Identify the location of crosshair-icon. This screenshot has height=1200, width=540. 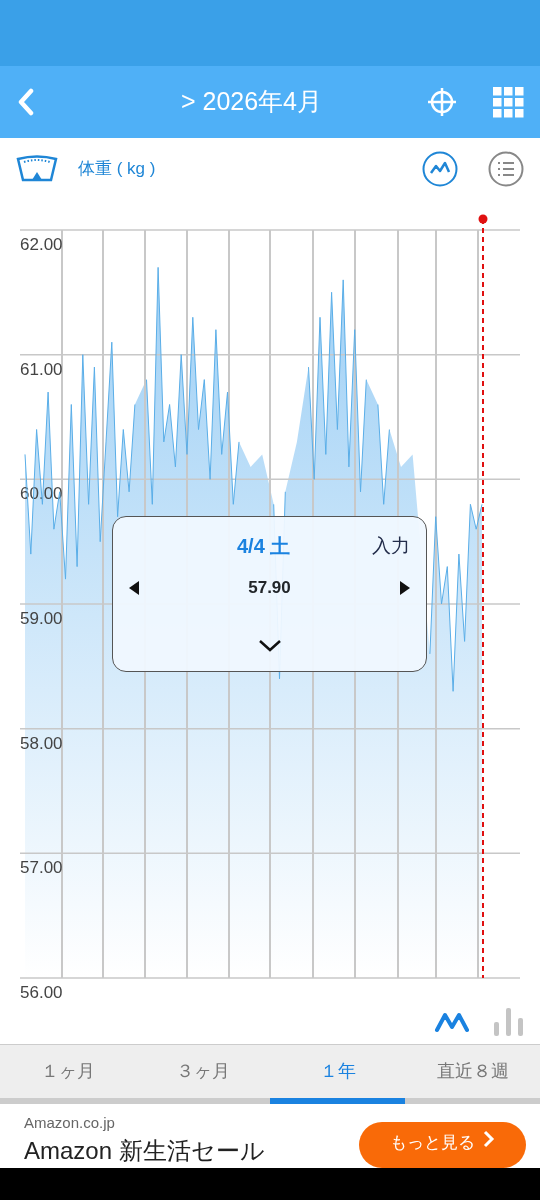
(442, 102).